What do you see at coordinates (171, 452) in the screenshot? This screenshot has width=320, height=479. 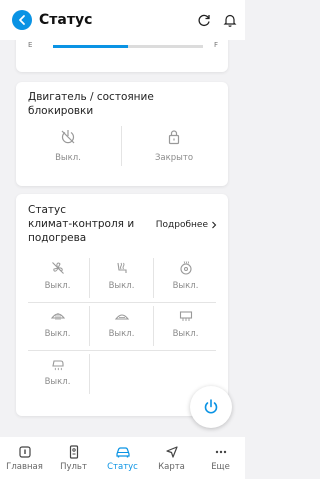 I see `navigation-icon` at bounding box center [171, 452].